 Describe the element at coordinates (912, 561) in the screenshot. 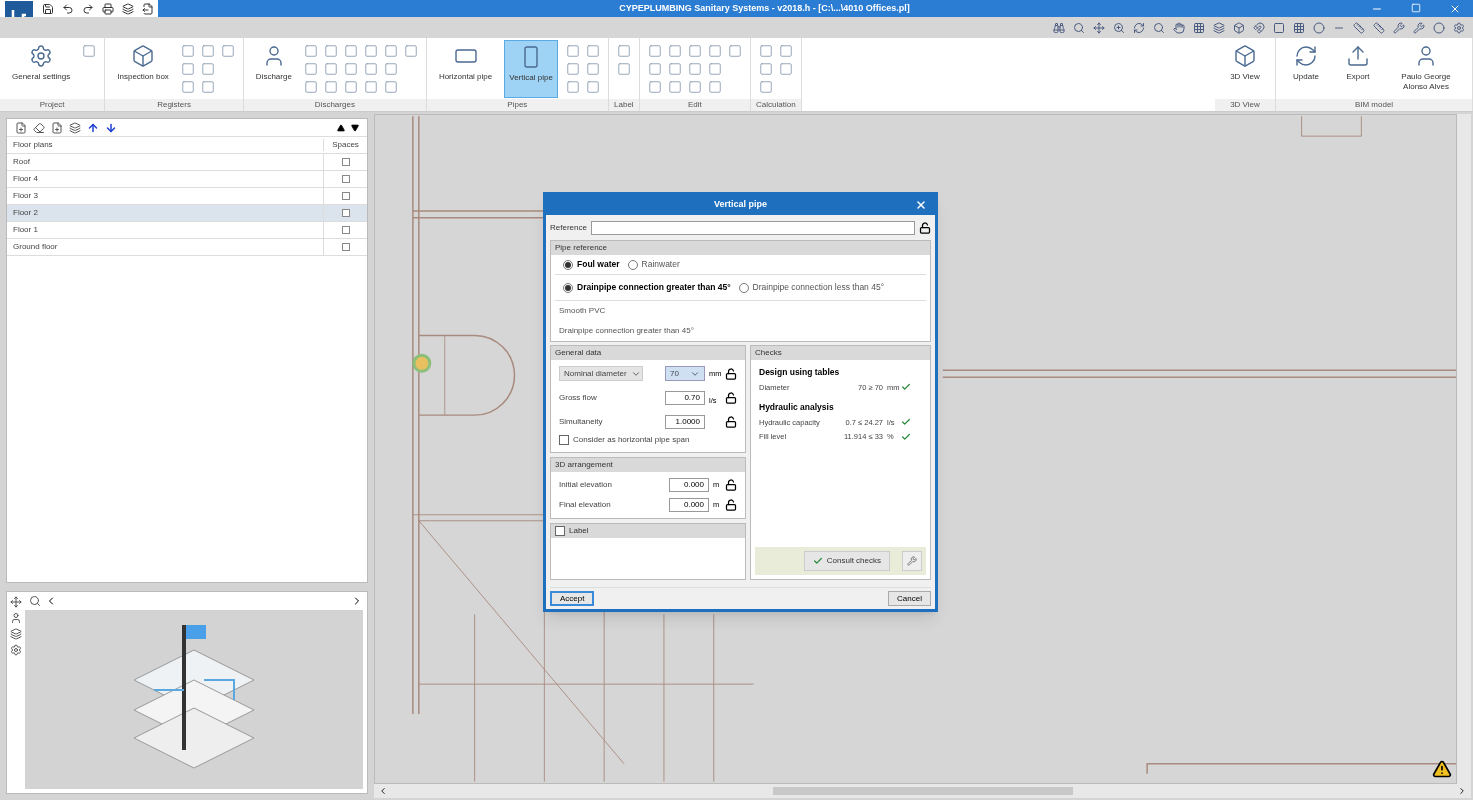

I see `pin-button` at that location.